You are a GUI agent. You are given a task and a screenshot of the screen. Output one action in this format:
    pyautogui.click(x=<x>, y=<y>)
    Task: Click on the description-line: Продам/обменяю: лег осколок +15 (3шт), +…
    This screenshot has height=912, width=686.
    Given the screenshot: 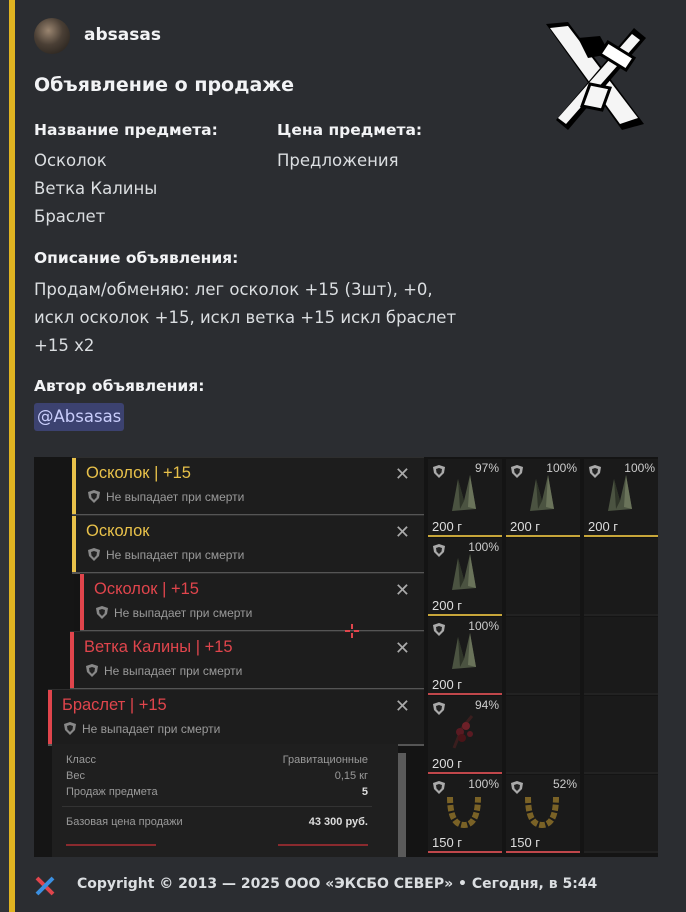 What is the action you would take?
    pyautogui.click(x=233, y=289)
    